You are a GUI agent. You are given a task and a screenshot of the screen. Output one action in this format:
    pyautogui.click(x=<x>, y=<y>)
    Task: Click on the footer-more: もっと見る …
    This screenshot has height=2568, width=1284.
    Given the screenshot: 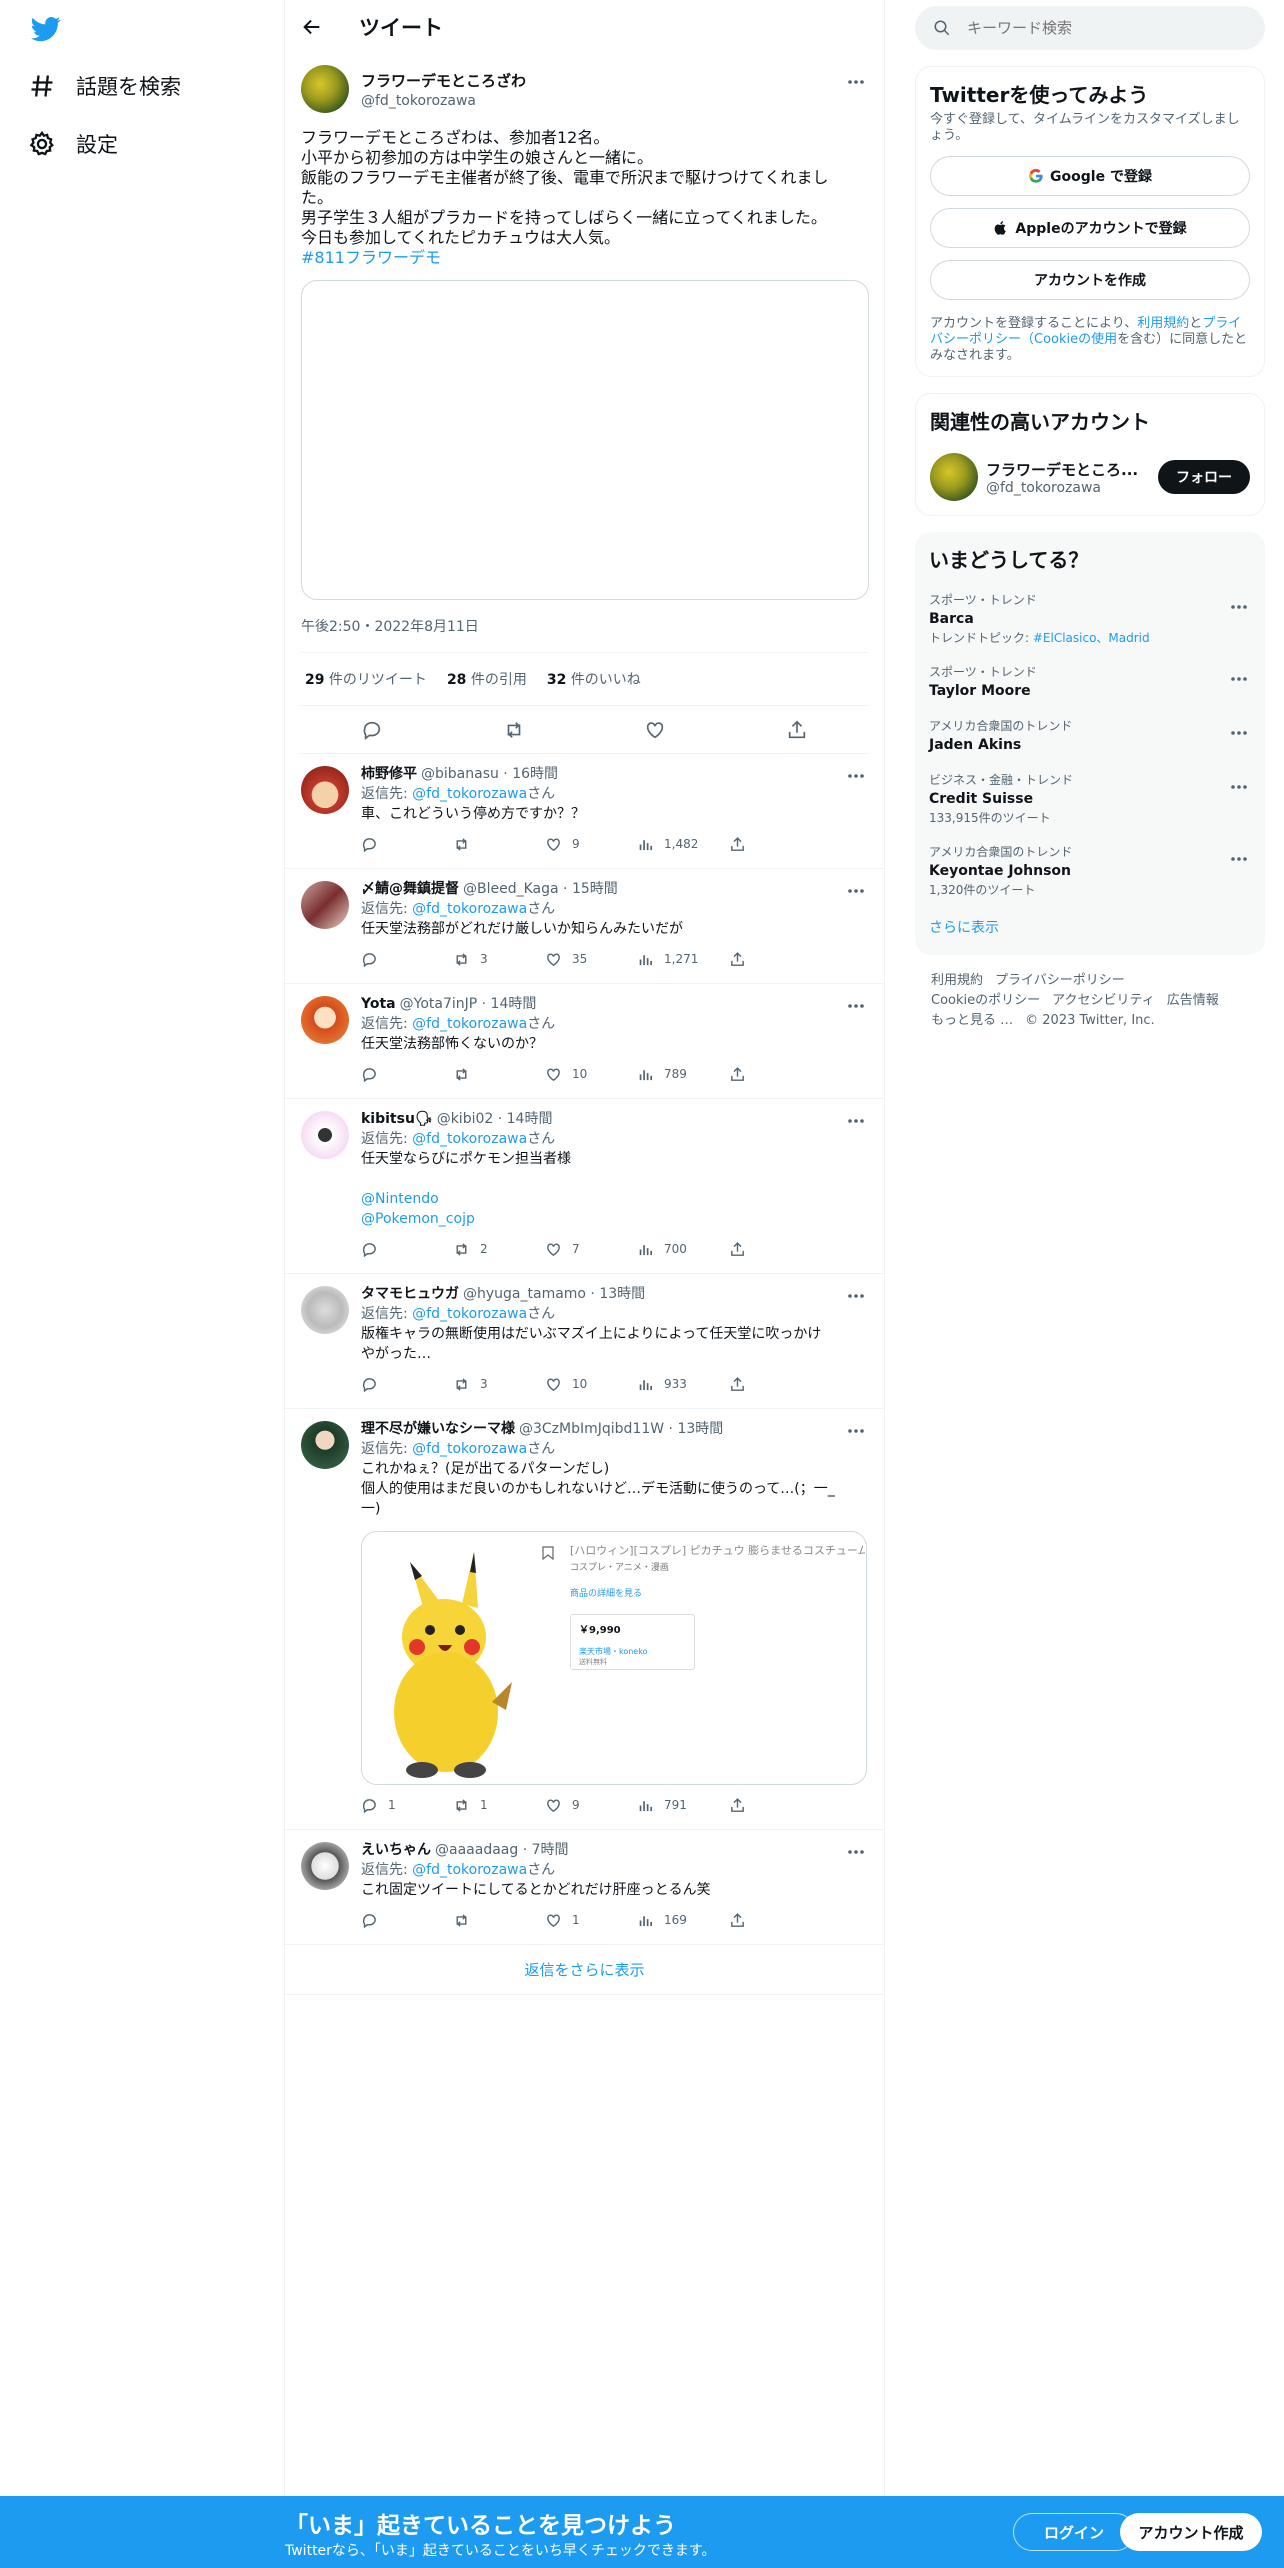 What is the action you would take?
    pyautogui.click(x=972, y=1020)
    